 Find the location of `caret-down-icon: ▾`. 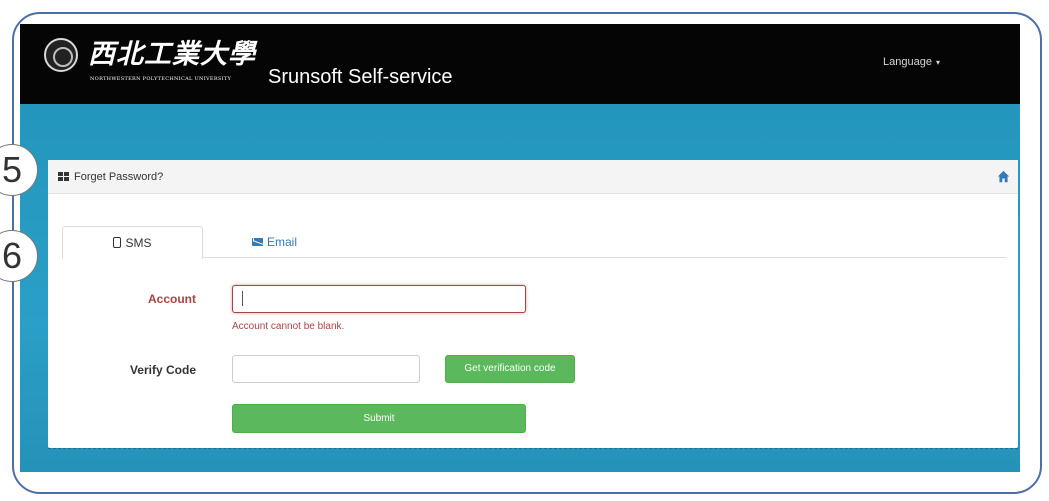

caret-down-icon: ▾ is located at coordinates (937, 62).